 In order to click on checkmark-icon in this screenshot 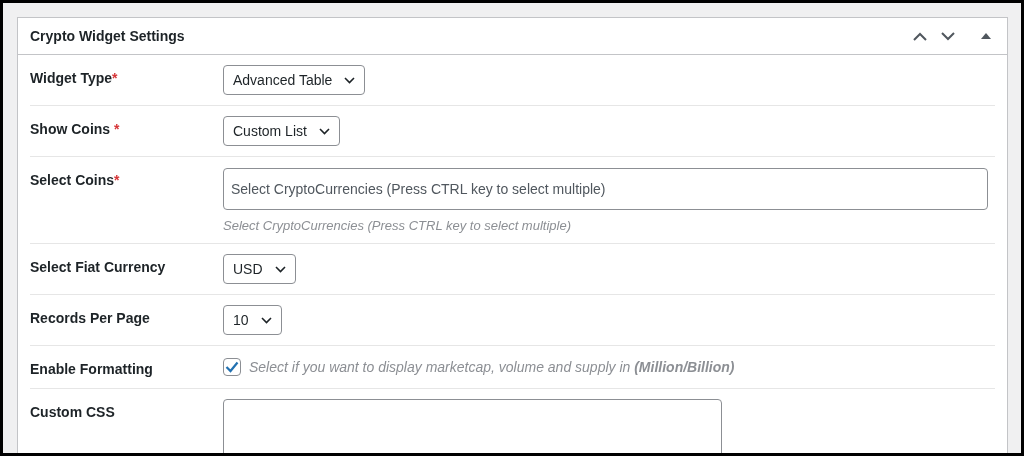, I will do `click(232, 367)`.